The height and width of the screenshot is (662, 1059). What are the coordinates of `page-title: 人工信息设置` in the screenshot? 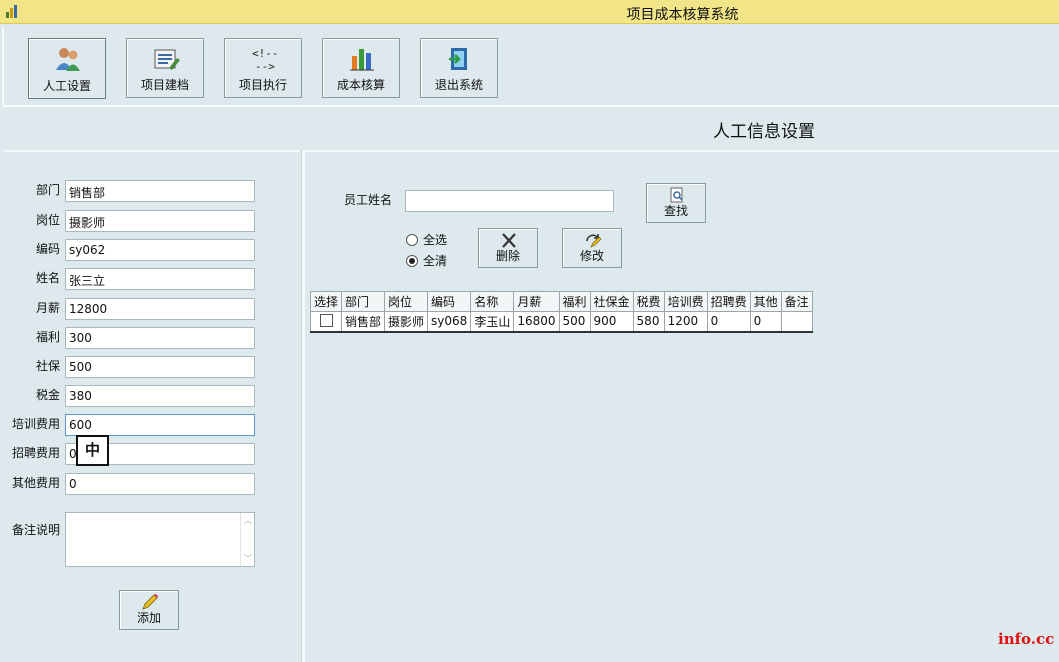 It's located at (764, 132).